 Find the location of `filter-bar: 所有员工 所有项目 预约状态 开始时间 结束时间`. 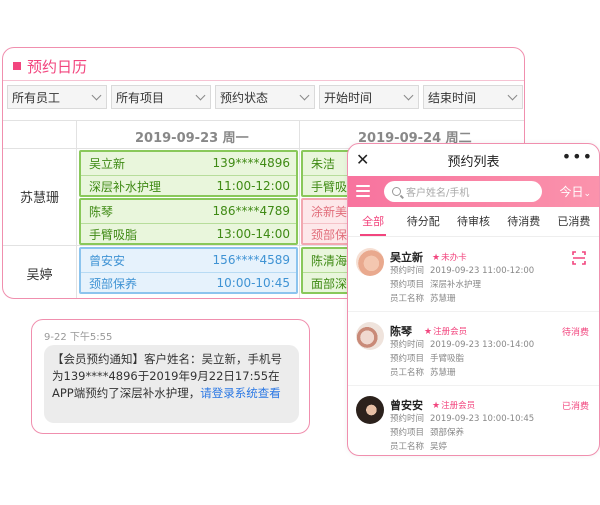

filter-bar: 所有员工 所有项目 预约状态 开始时间 结束时间 is located at coordinates (265, 97).